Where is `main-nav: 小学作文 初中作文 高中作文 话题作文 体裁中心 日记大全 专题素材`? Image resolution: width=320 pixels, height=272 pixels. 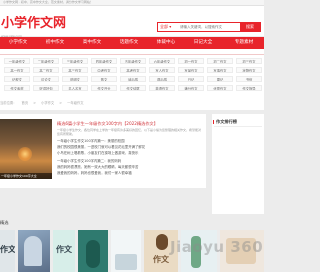
main-nav: 小学作文 初中作文 高中作文 话题作文 体裁中心 日记大全 专题素材 is located at coordinates (132, 43).